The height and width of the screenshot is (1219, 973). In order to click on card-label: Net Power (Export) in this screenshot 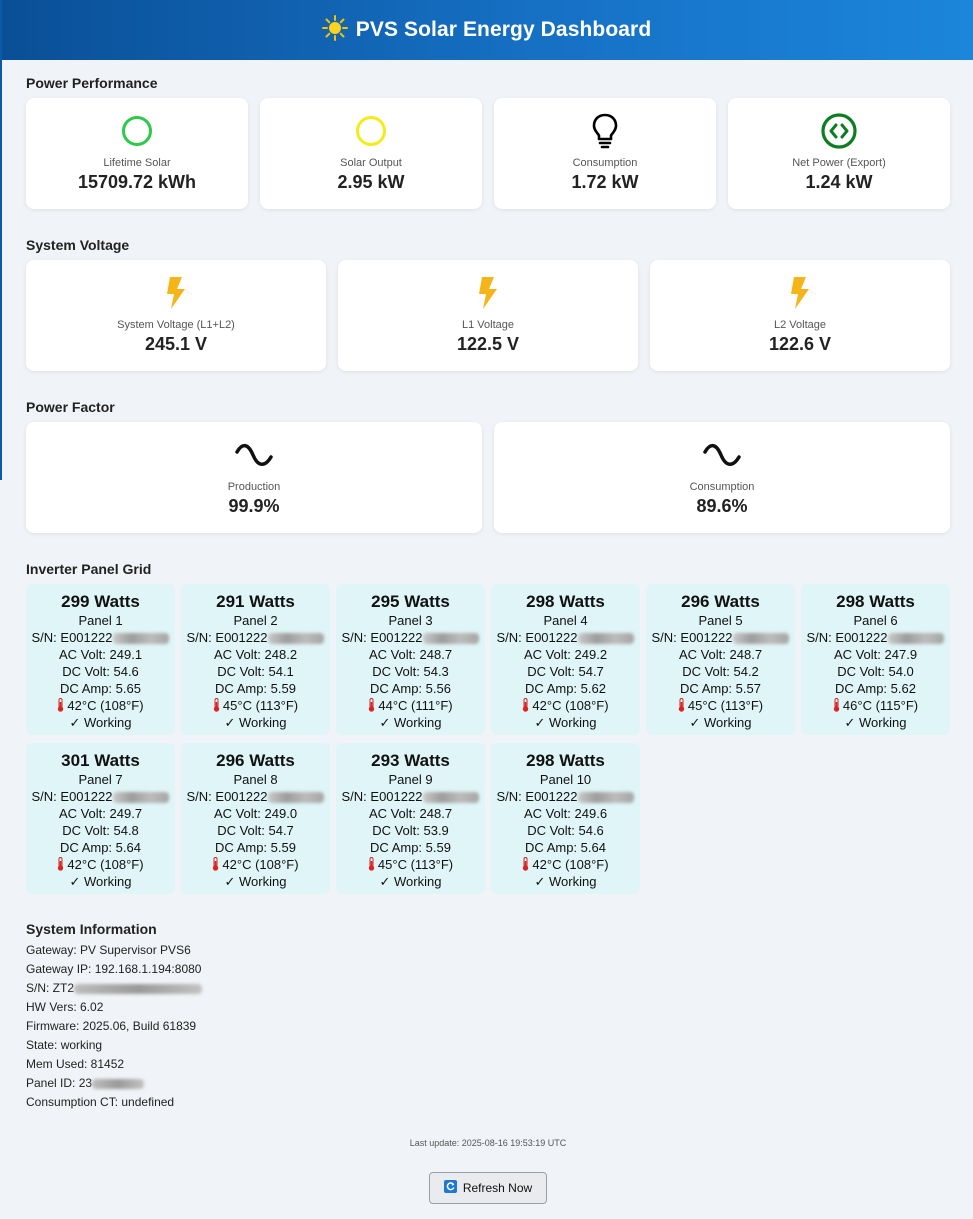, I will do `click(839, 163)`.